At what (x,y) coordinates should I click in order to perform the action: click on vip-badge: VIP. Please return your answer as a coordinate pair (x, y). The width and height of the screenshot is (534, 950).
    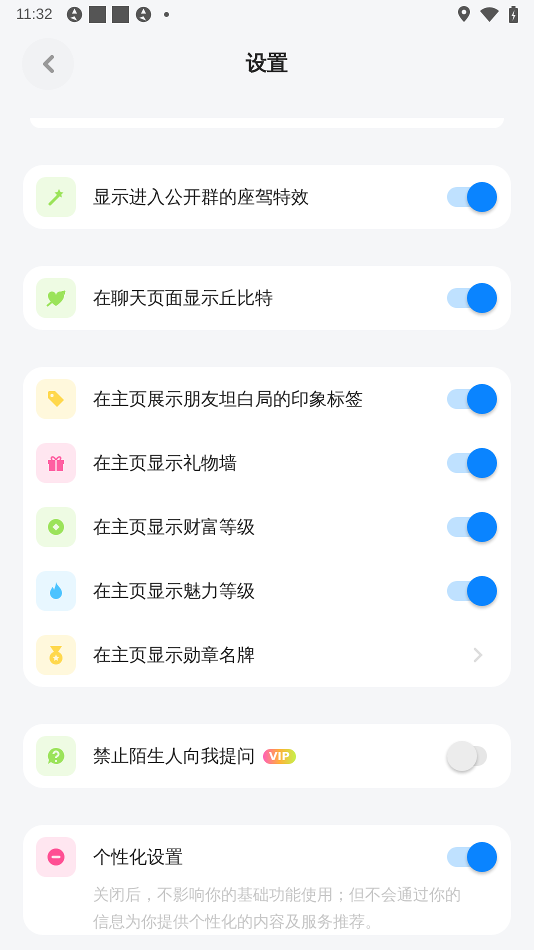
    Looking at the image, I should click on (279, 756).